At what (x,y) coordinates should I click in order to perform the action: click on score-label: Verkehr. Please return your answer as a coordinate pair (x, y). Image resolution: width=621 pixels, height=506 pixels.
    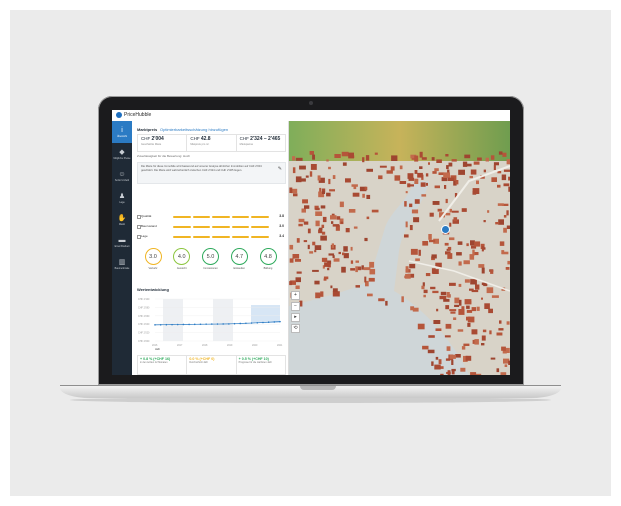
    Looking at the image, I should click on (153, 268).